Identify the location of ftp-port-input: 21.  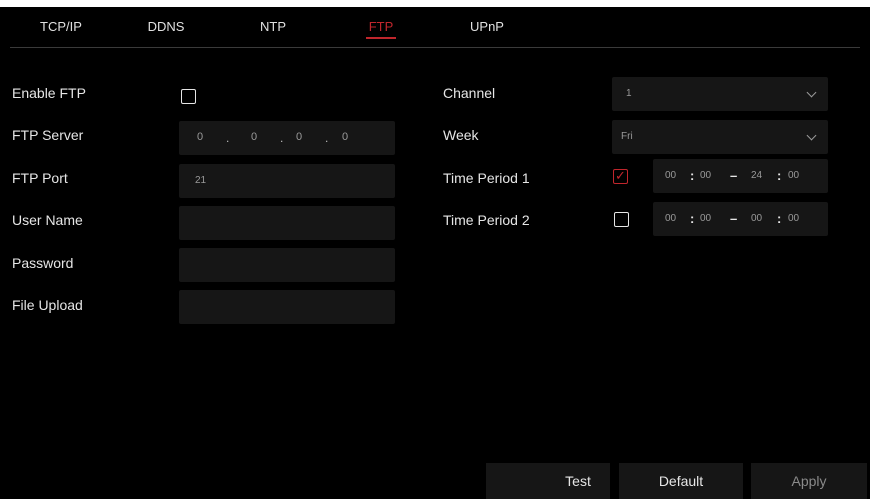
(287, 181).